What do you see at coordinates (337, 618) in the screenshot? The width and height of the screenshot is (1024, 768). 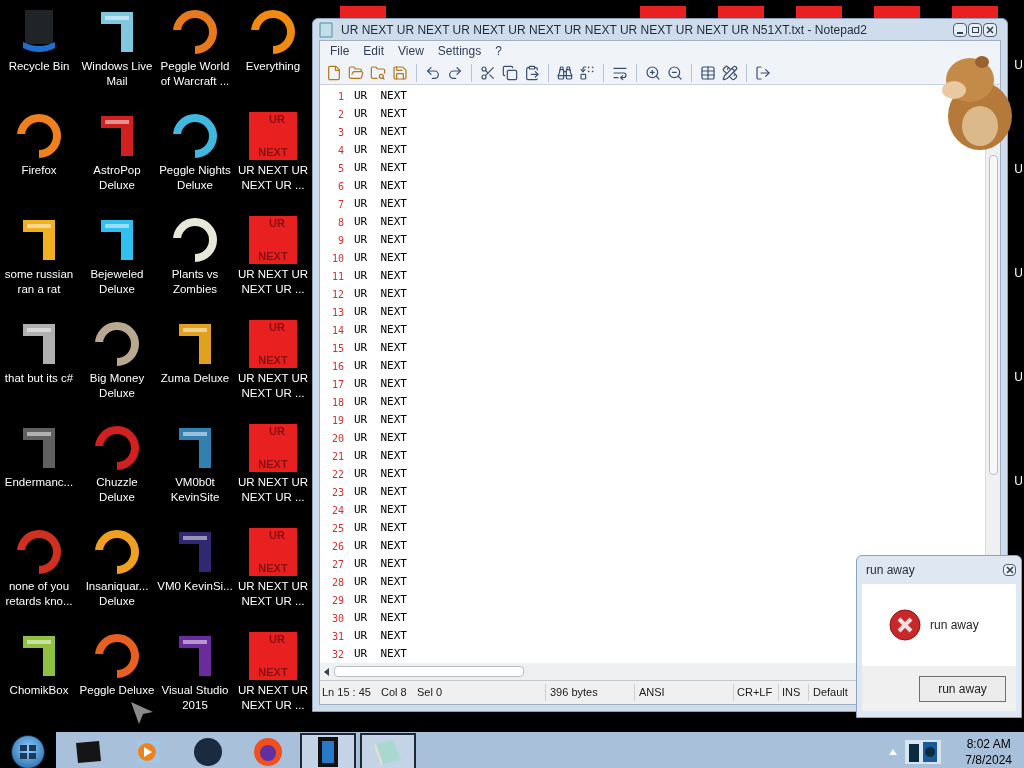 I see `line-number: 30` at bounding box center [337, 618].